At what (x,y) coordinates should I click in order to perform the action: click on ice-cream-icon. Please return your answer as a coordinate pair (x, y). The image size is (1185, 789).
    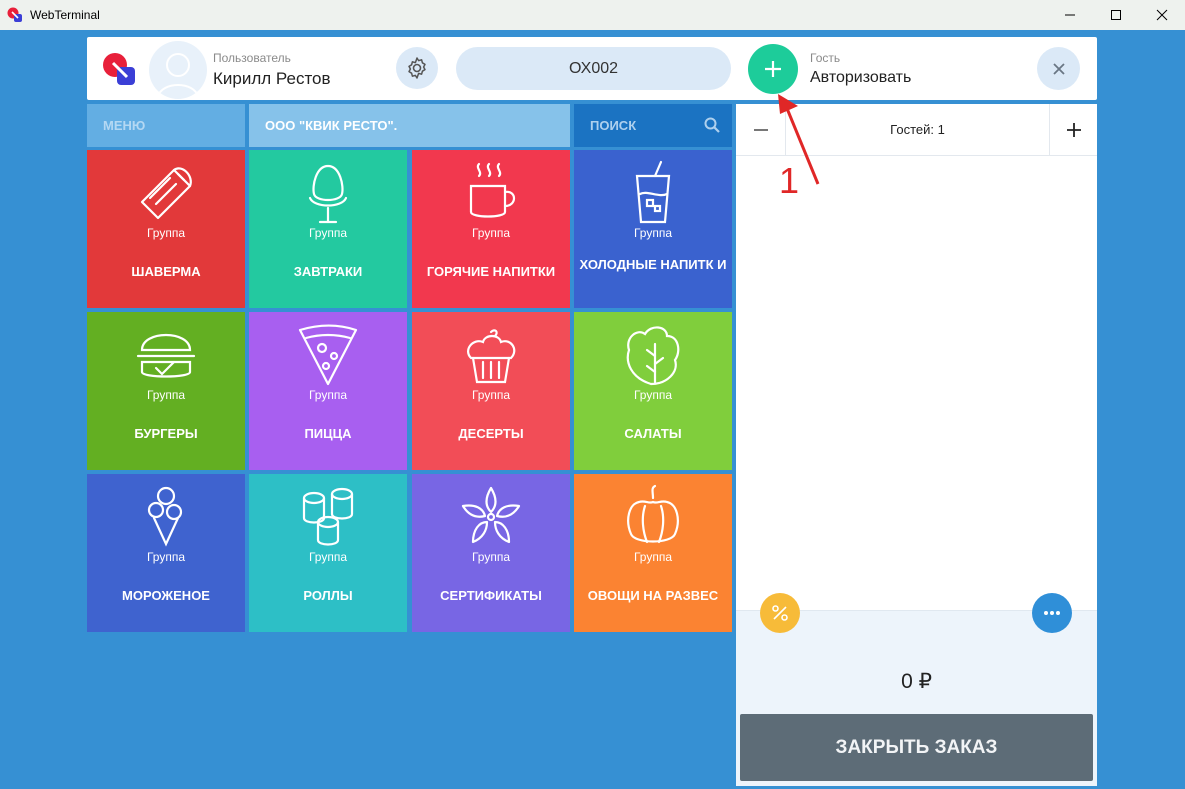
    Looking at the image, I should click on (165, 516).